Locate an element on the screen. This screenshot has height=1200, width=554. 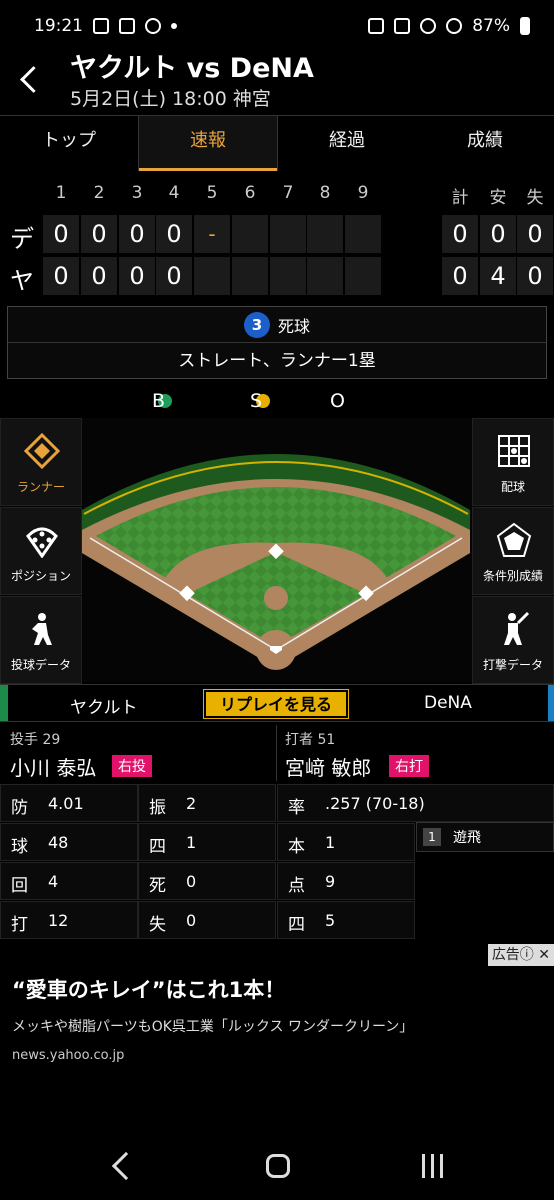
pitcher-stat: 回4 is located at coordinates (69, 881).